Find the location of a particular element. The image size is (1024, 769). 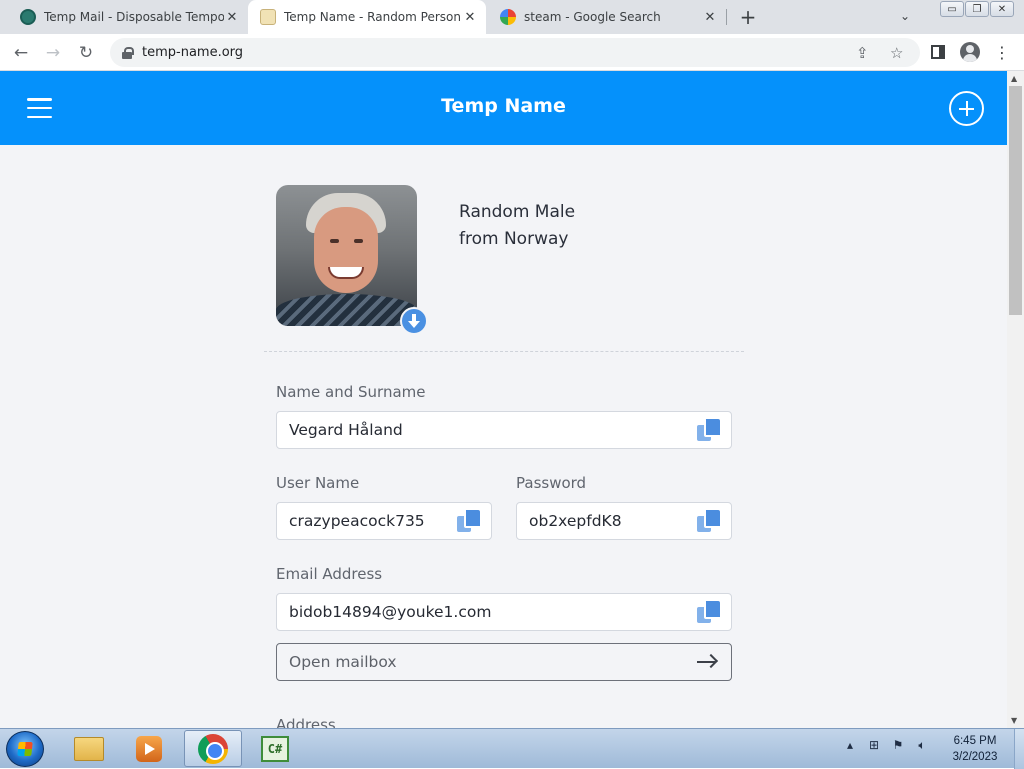

minimize-button: ▭ is located at coordinates (952, 9).